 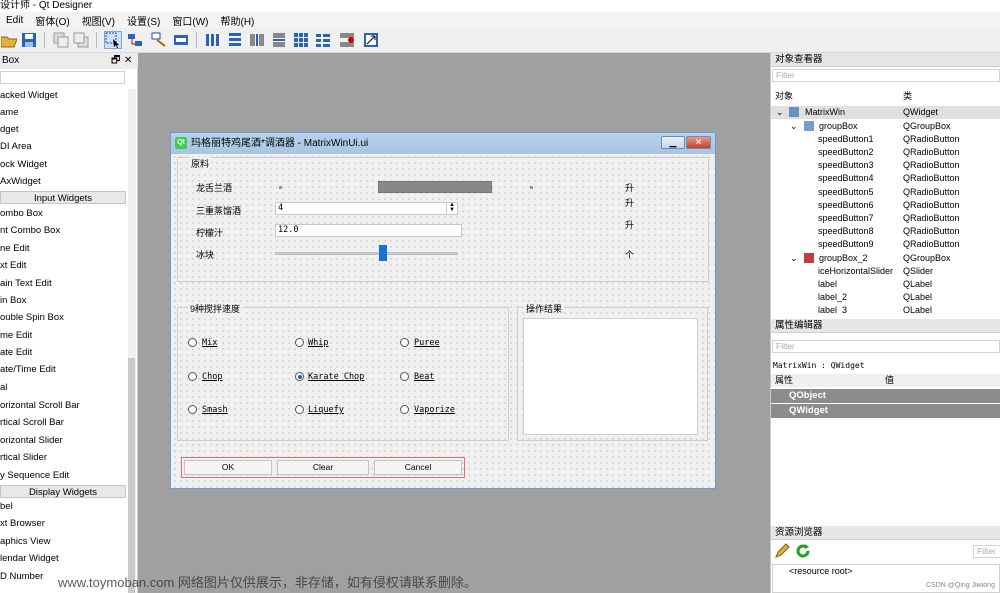 I want to click on widget-item: ate/Time Edit, so click(x=63, y=369).